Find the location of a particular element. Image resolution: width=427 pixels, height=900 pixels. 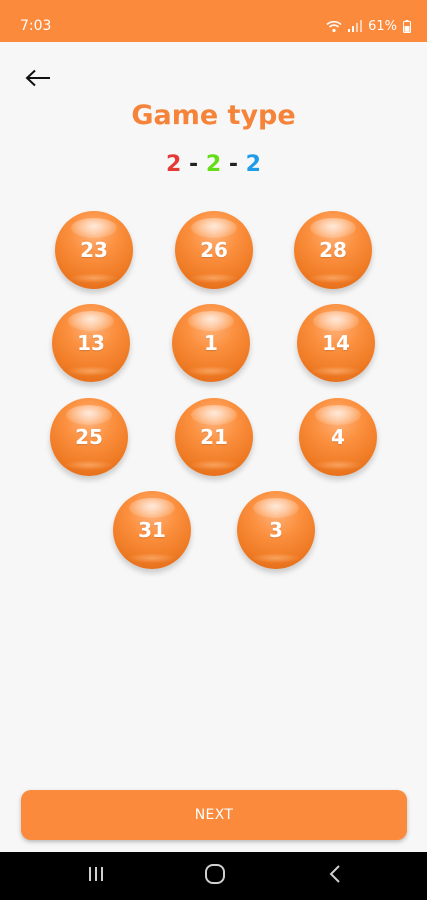

pattern-digit-3: 2 is located at coordinates (253, 164).